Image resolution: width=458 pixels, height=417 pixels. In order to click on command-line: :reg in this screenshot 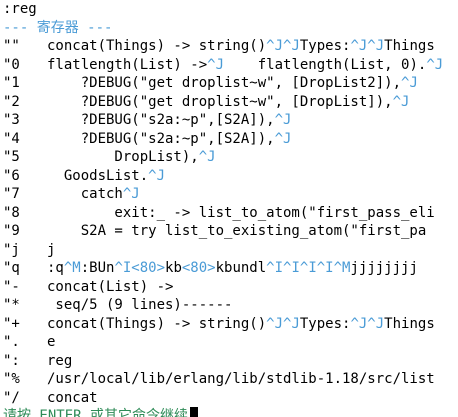, I will do `click(20, 9)`.